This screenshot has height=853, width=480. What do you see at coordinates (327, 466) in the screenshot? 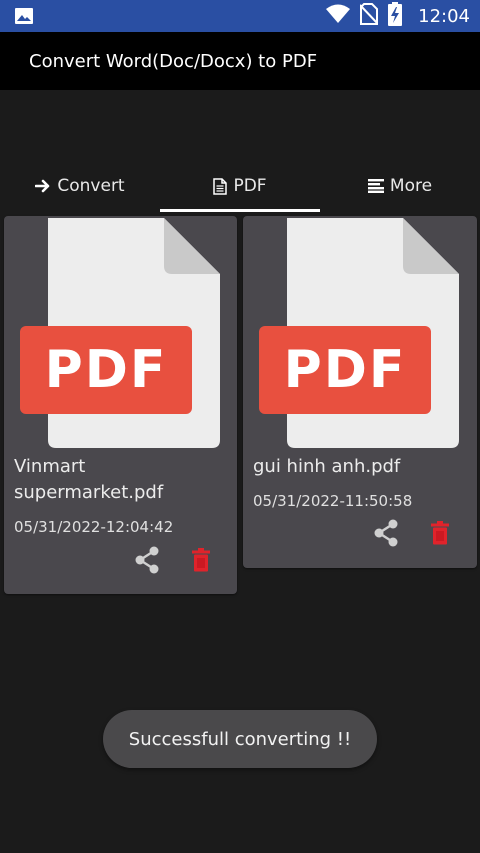
I see `file-name: gui hinh anh.pdf` at bounding box center [327, 466].